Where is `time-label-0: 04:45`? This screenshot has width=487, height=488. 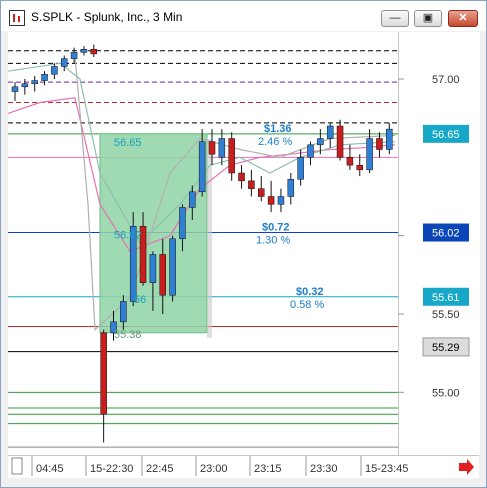 time-label-0: 04:45 is located at coordinates (50, 469).